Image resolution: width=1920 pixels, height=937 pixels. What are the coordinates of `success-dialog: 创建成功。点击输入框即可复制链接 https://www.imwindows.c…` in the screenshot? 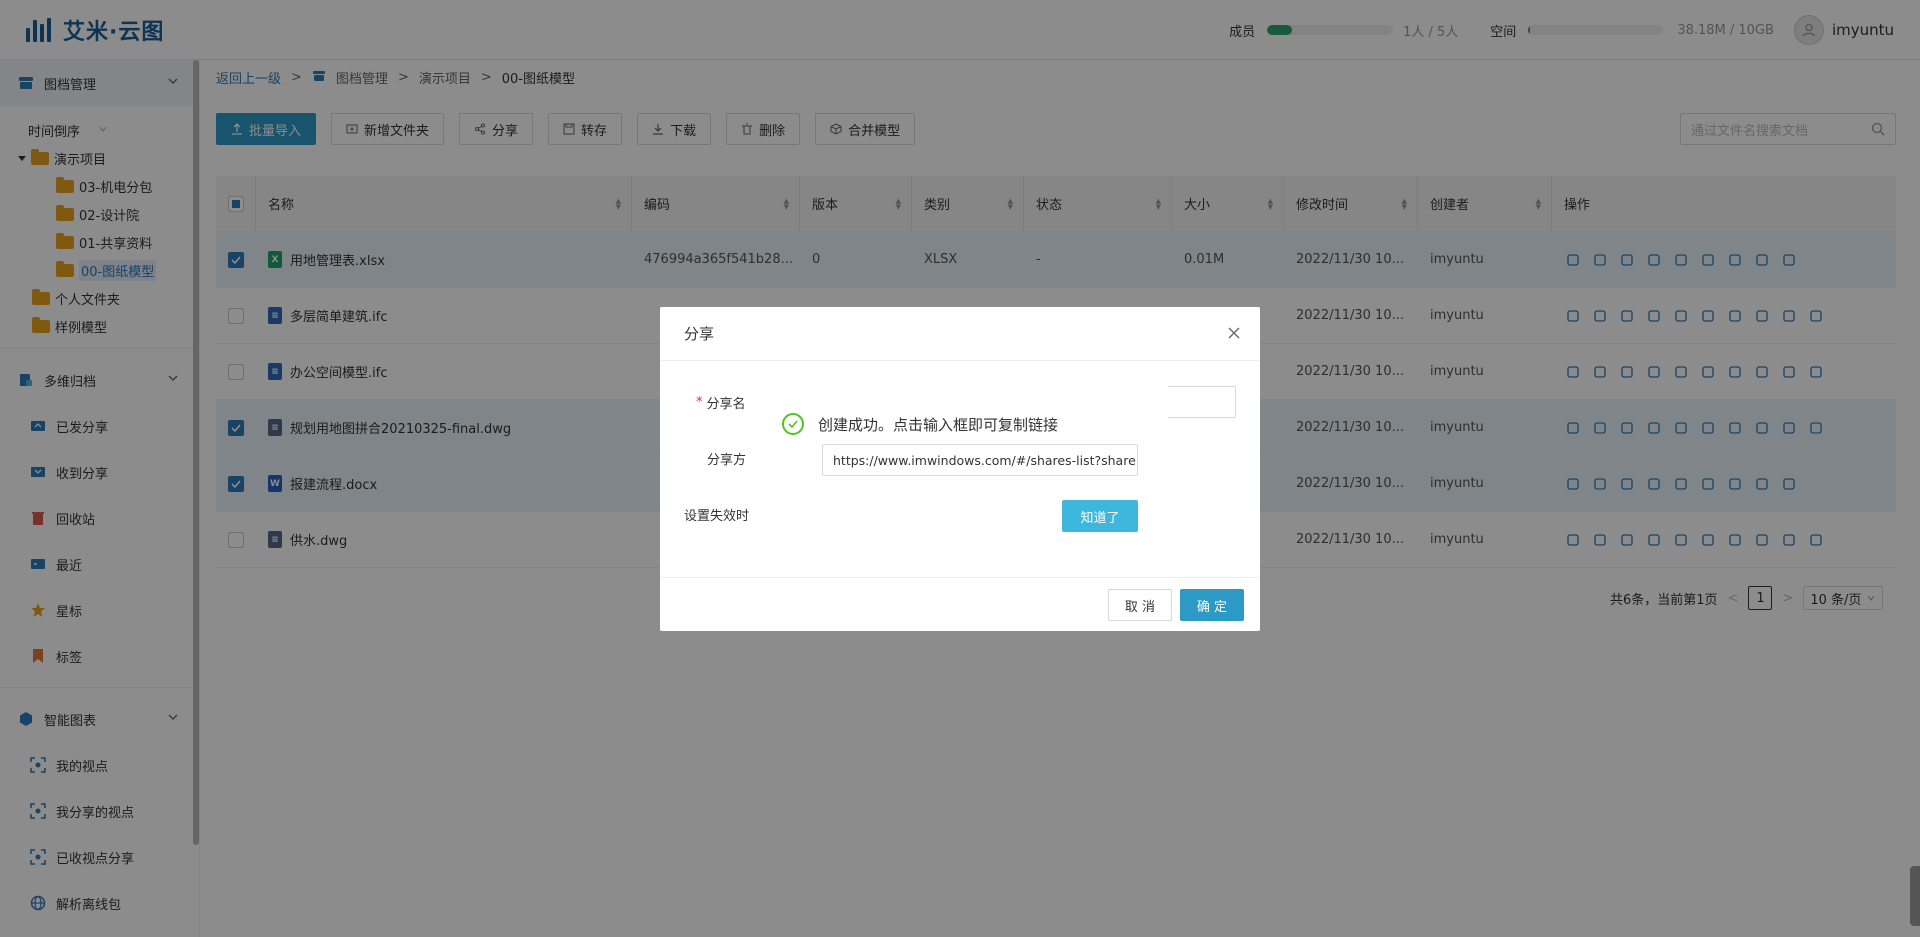 It's located at (960, 468).